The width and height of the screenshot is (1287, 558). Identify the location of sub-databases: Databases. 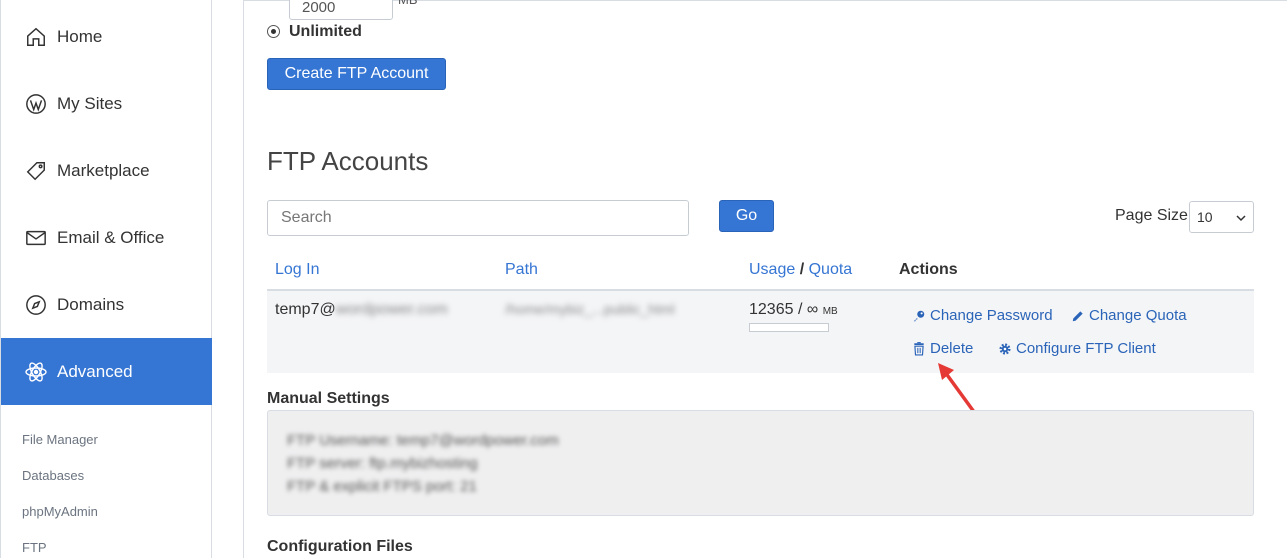
(53, 475).